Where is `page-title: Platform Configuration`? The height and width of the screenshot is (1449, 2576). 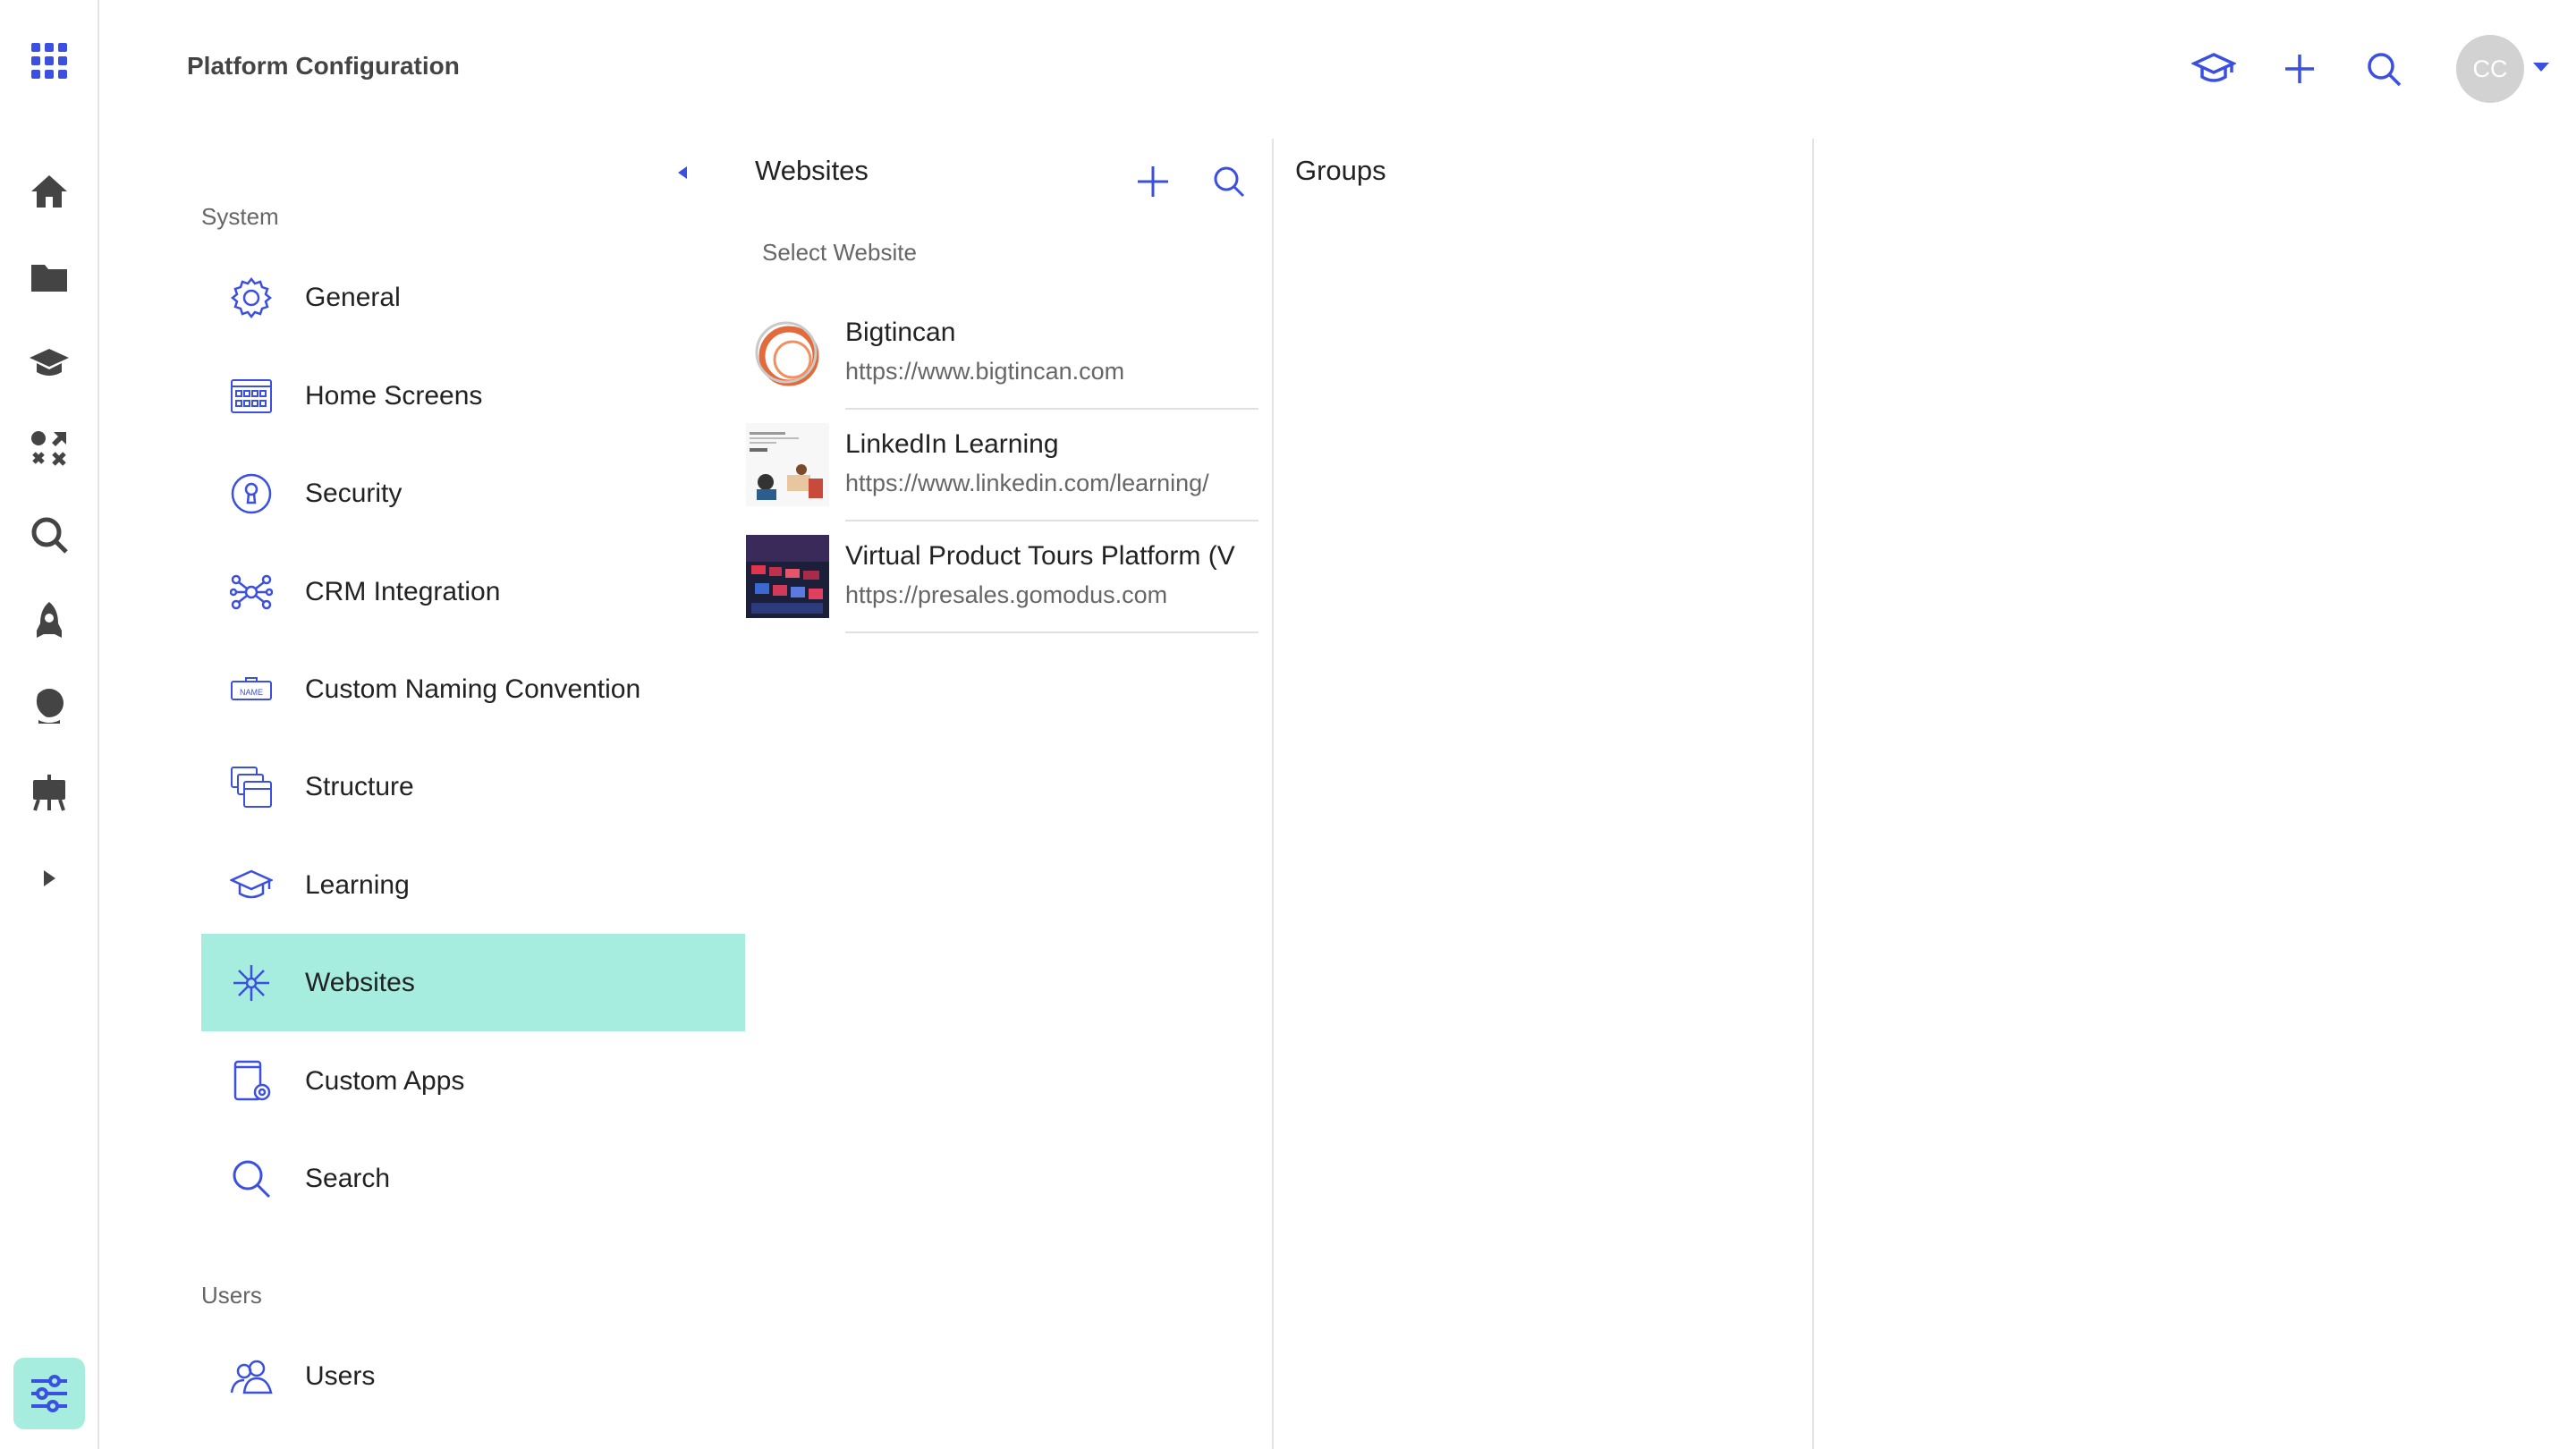
page-title: Platform Configuration is located at coordinates (323, 66).